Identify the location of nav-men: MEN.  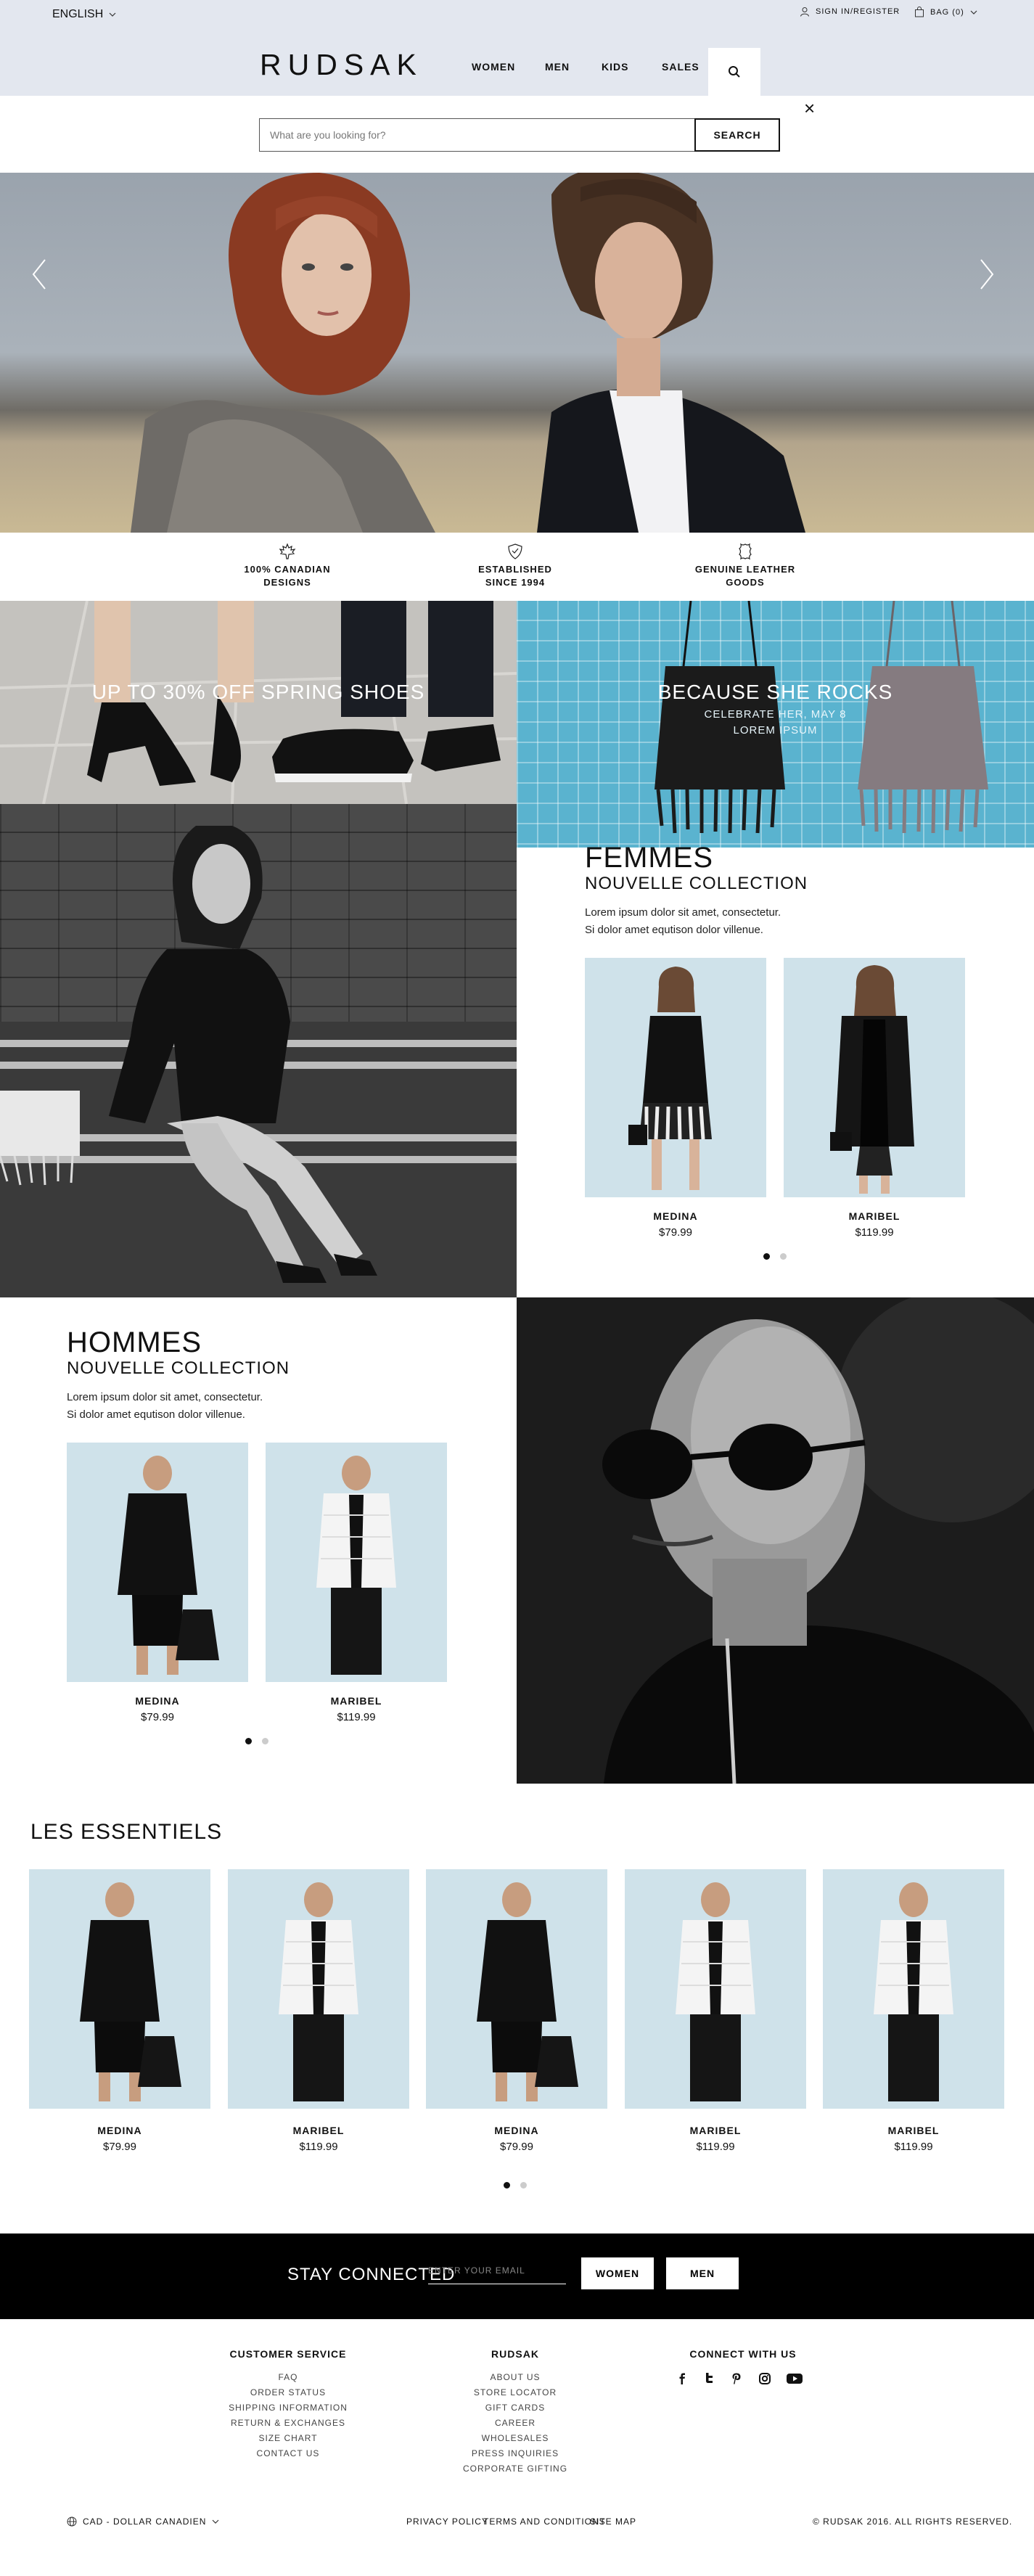
(557, 67).